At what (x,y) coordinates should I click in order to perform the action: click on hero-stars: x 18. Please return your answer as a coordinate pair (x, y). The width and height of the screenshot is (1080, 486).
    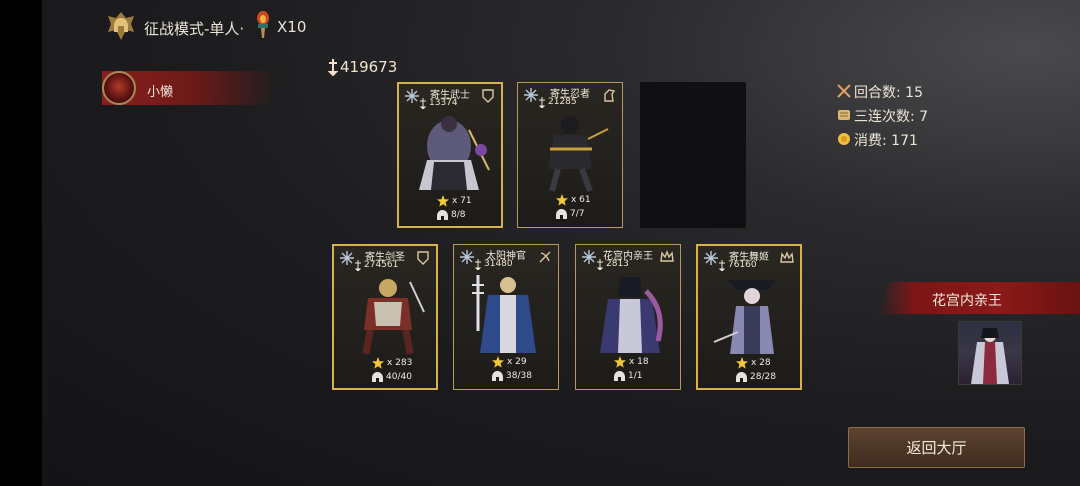
    Looking at the image, I should click on (639, 362).